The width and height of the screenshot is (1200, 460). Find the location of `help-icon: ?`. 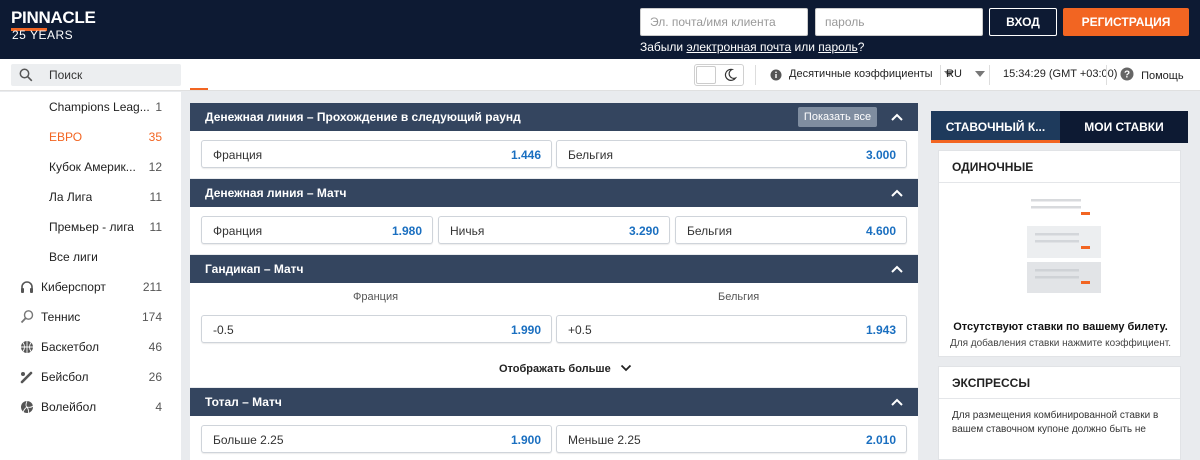

help-icon: ? is located at coordinates (1127, 75).